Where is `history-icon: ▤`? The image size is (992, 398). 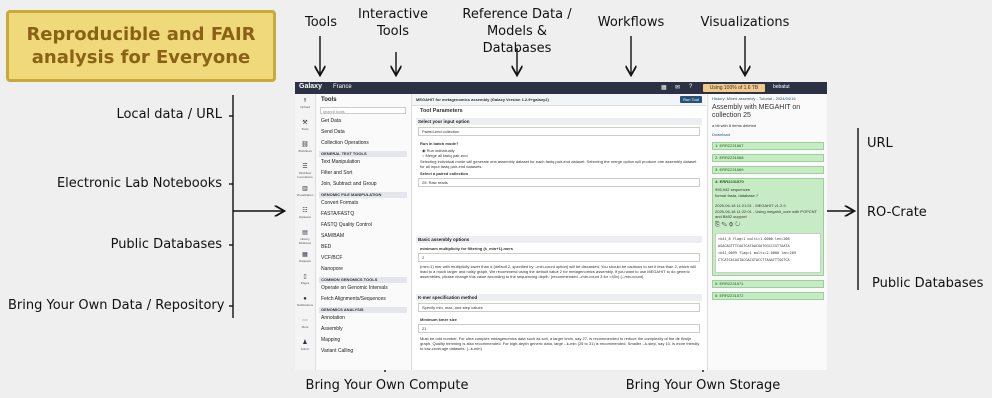 history-icon: ▤ is located at coordinates (305, 233).